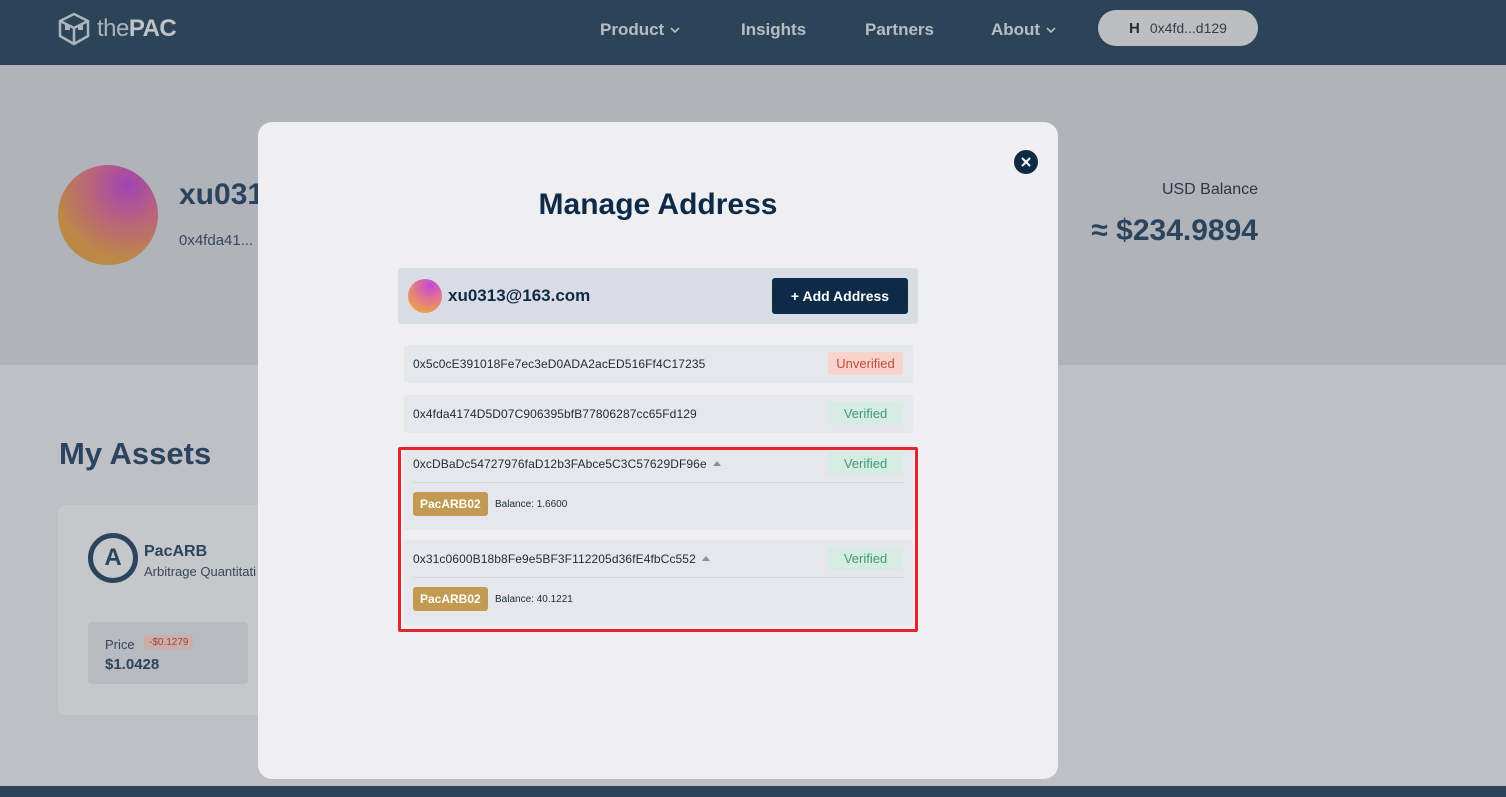 Image resolution: width=1506 pixels, height=797 pixels. I want to click on highlight-box, so click(658, 539).